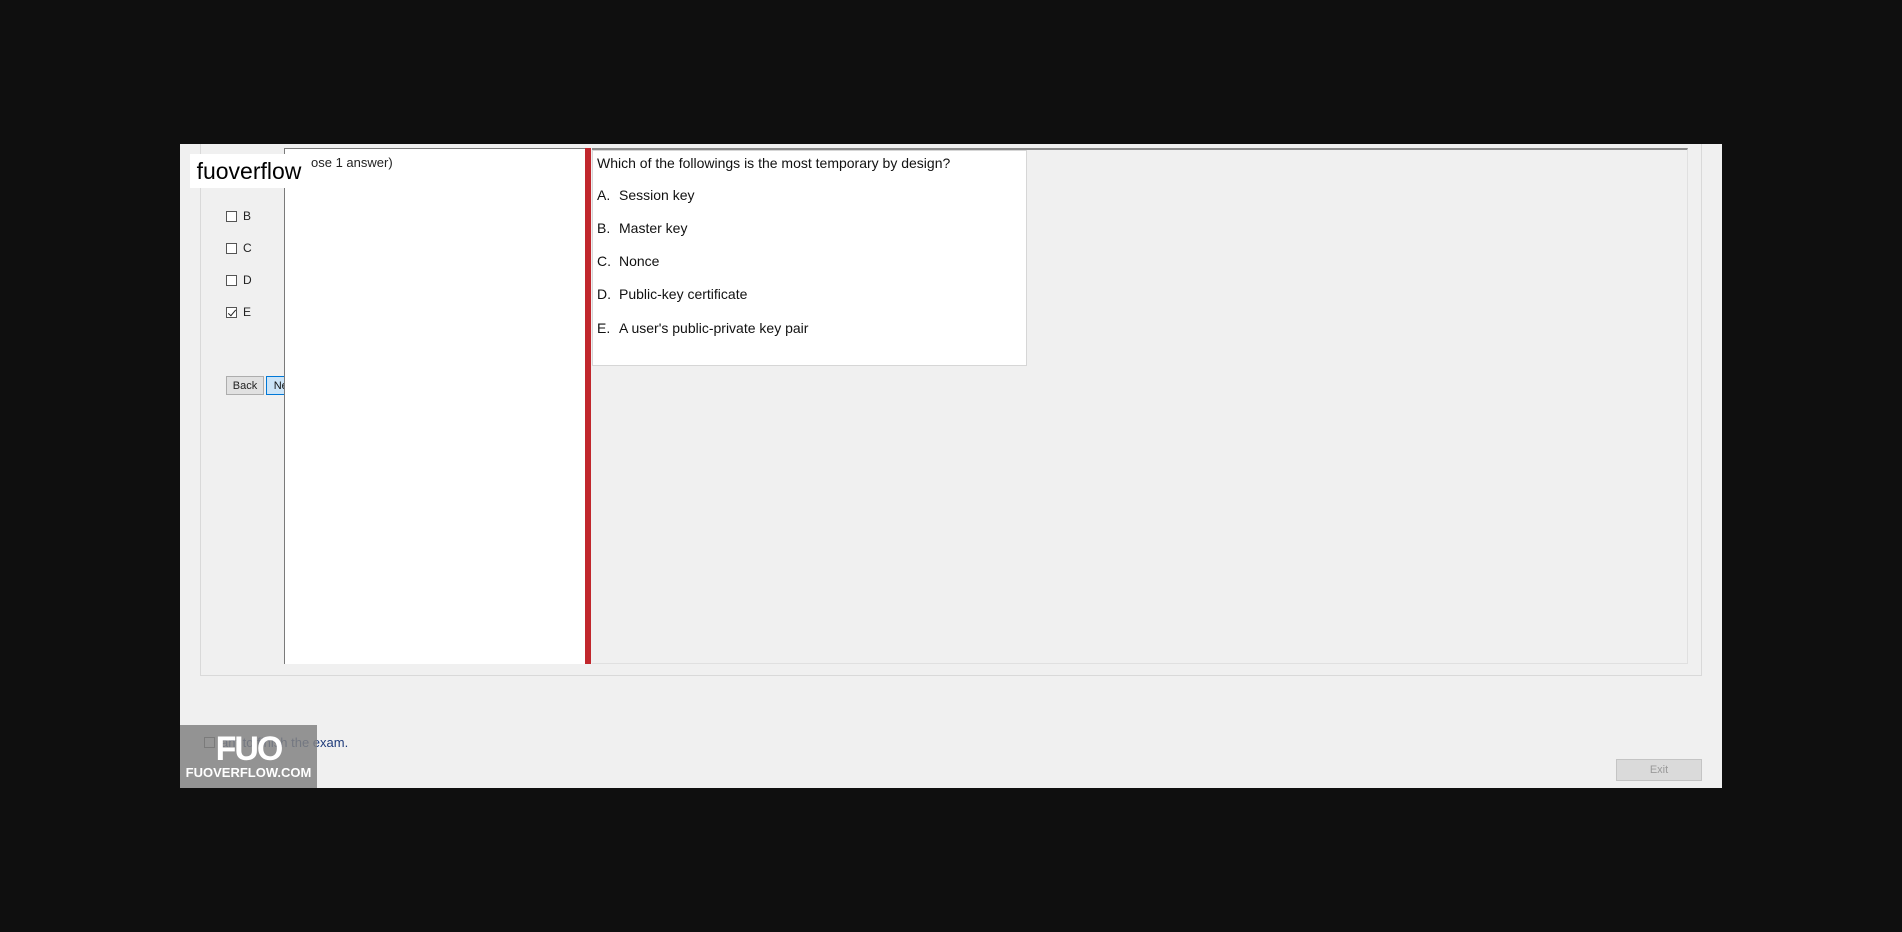  What do you see at coordinates (238, 216) in the screenshot?
I see `option-b: B` at bounding box center [238, 216].